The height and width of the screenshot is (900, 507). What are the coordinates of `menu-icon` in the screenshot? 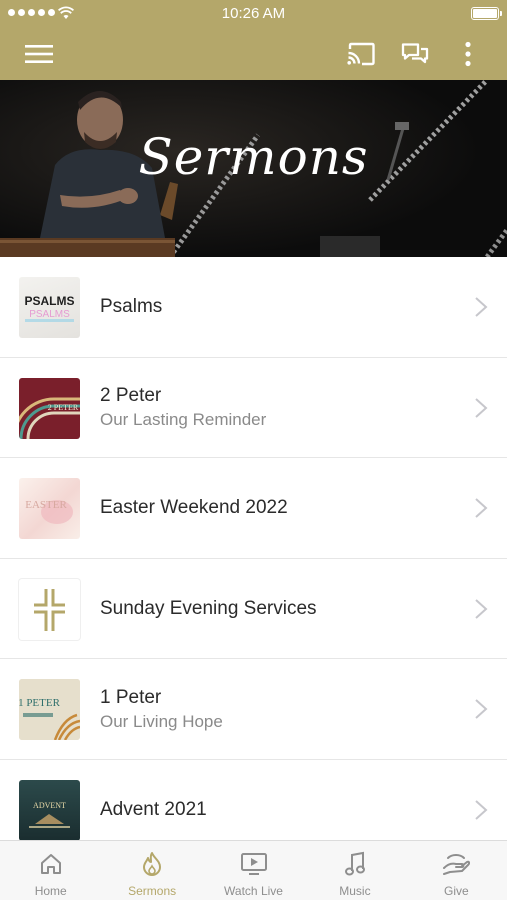 It's located at (39, 54).